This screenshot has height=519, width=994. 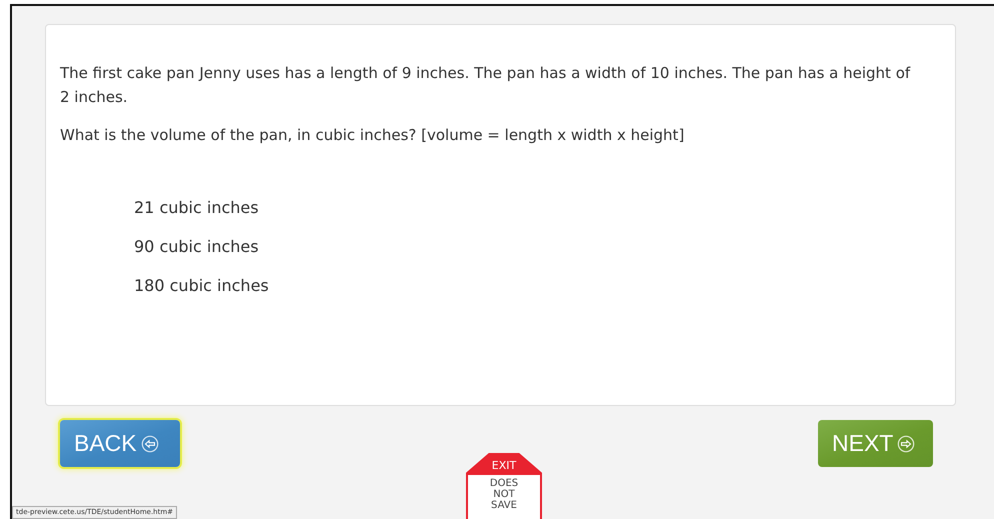 I want to click on back-button: BACK, so click(x=120, y=443).